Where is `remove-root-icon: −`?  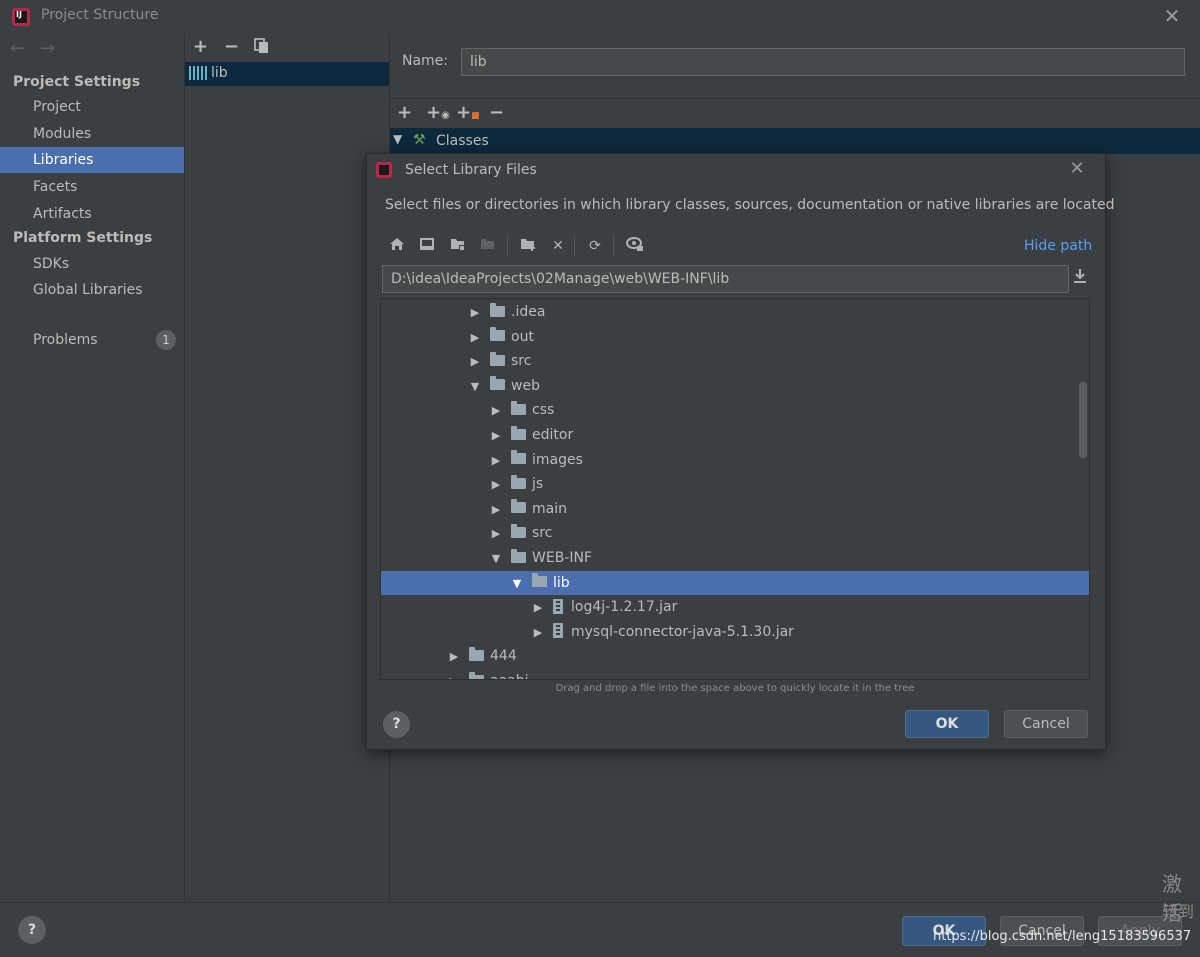
remove-root-icon: − is located at coordinates (496, 112).